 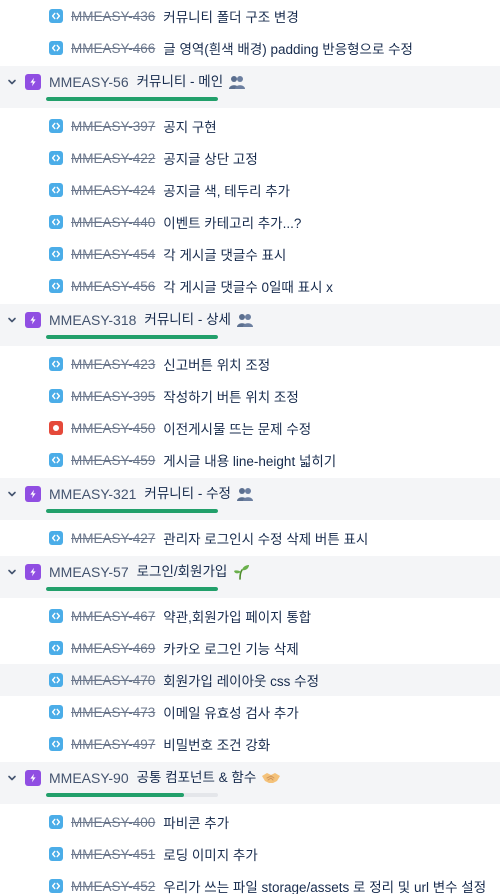 I want to click on epic-key: MMEASY-57, so click(x=89, y=572).